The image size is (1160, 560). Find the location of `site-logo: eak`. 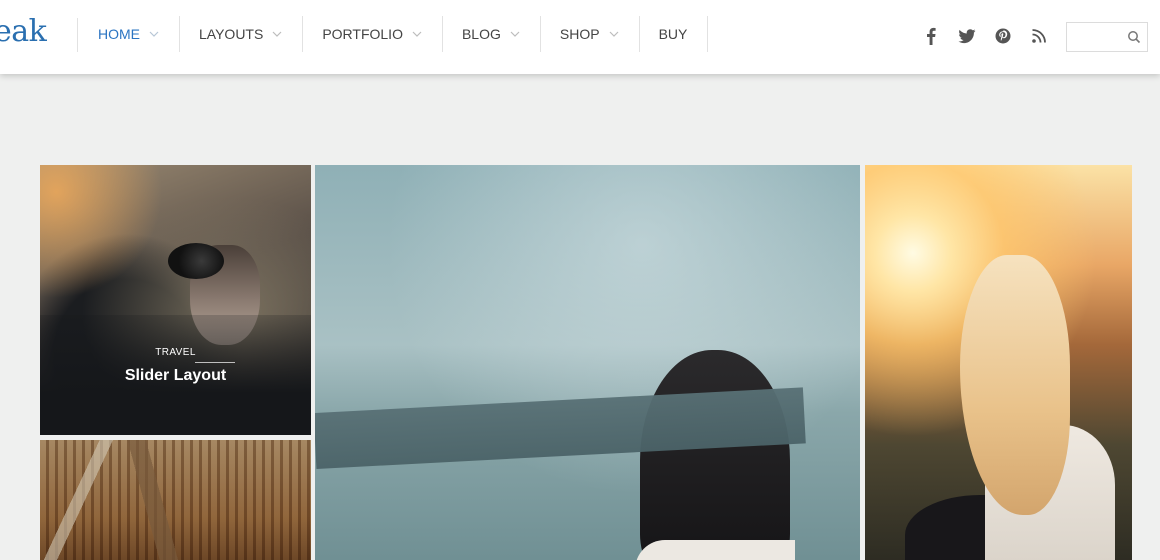

site-logo: eak is located at coordinates (23, 31).